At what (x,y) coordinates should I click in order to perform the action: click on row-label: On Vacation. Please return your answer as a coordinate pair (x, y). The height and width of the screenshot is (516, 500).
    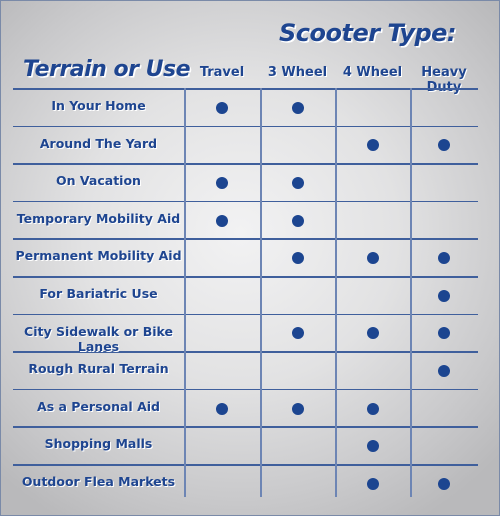
    Looking at the image, I should click on (98, 181).